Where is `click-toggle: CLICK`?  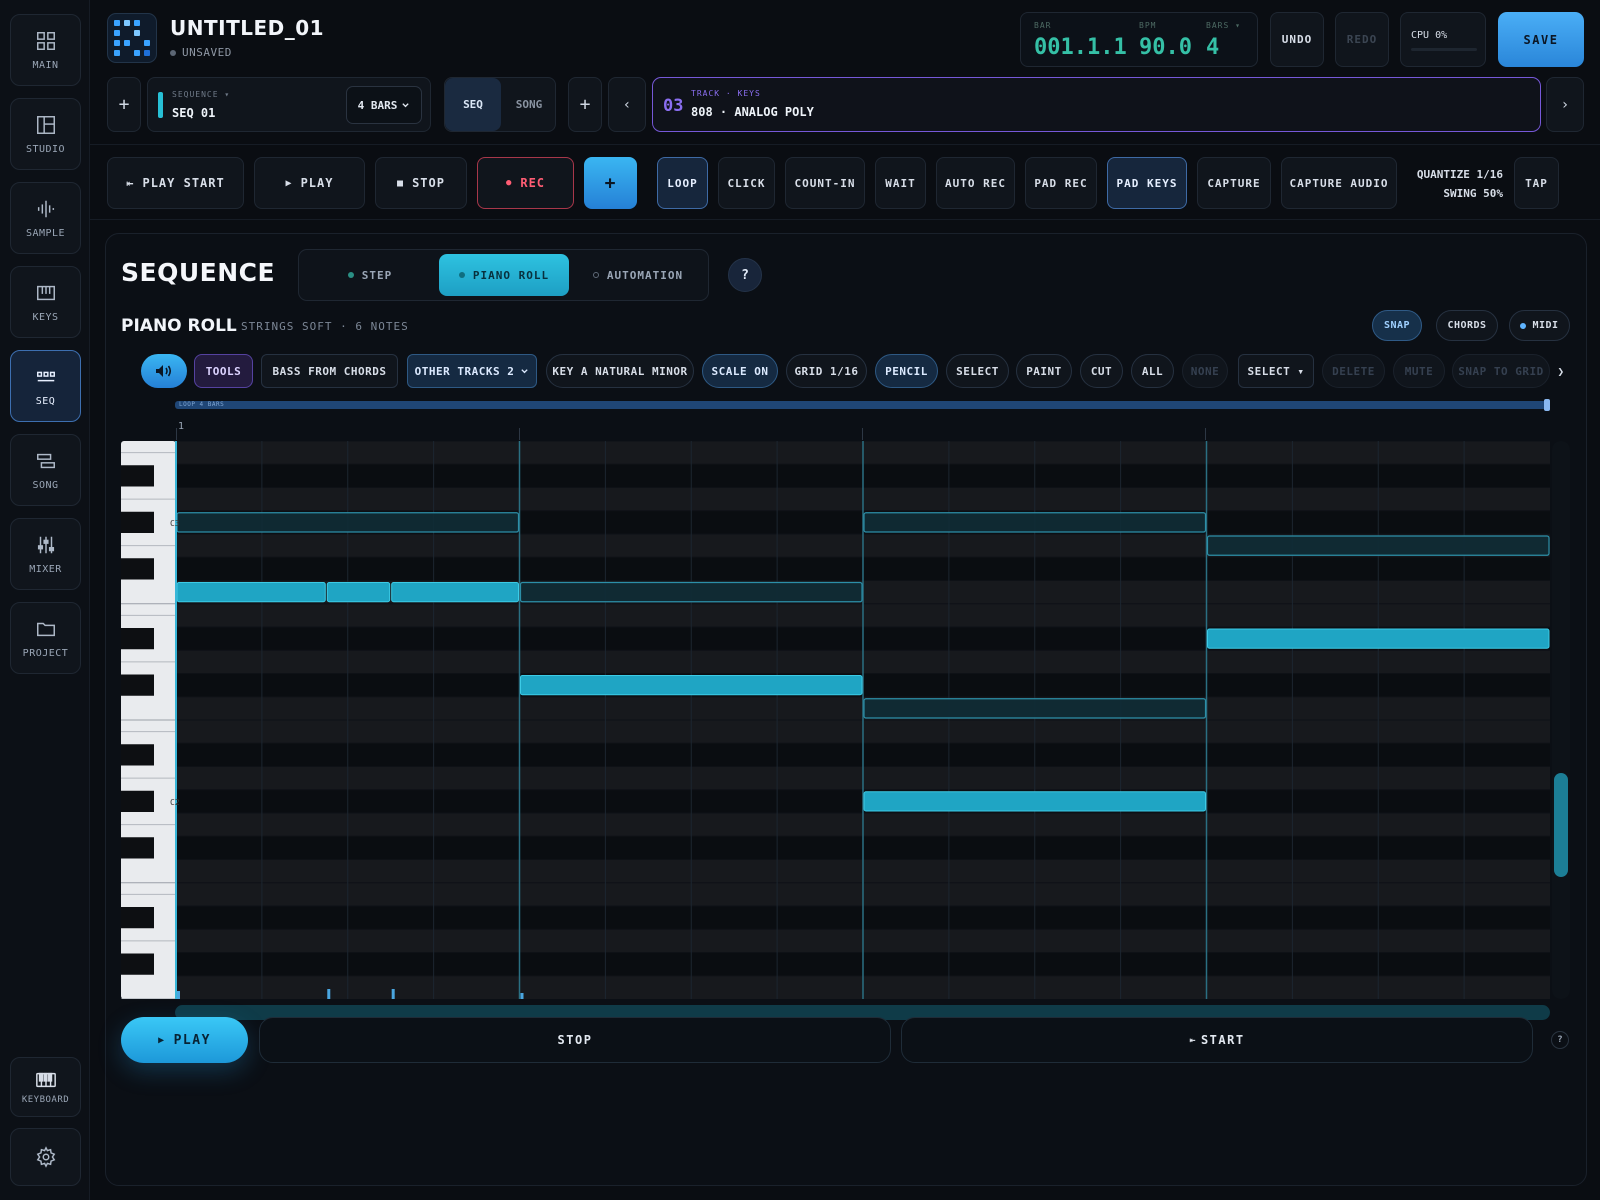
click-toggle: CLICK is located at coordinates (746, 183).